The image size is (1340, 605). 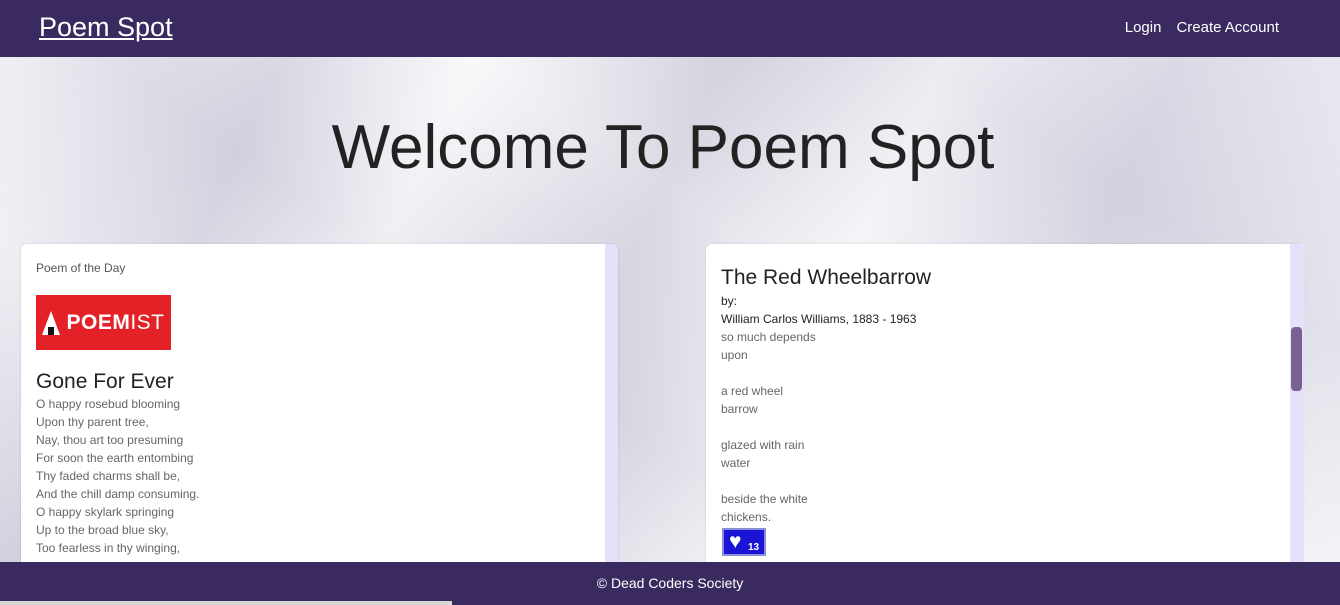 I want to click on card-scrollbar-thumb, so click(x=1296, y=359).